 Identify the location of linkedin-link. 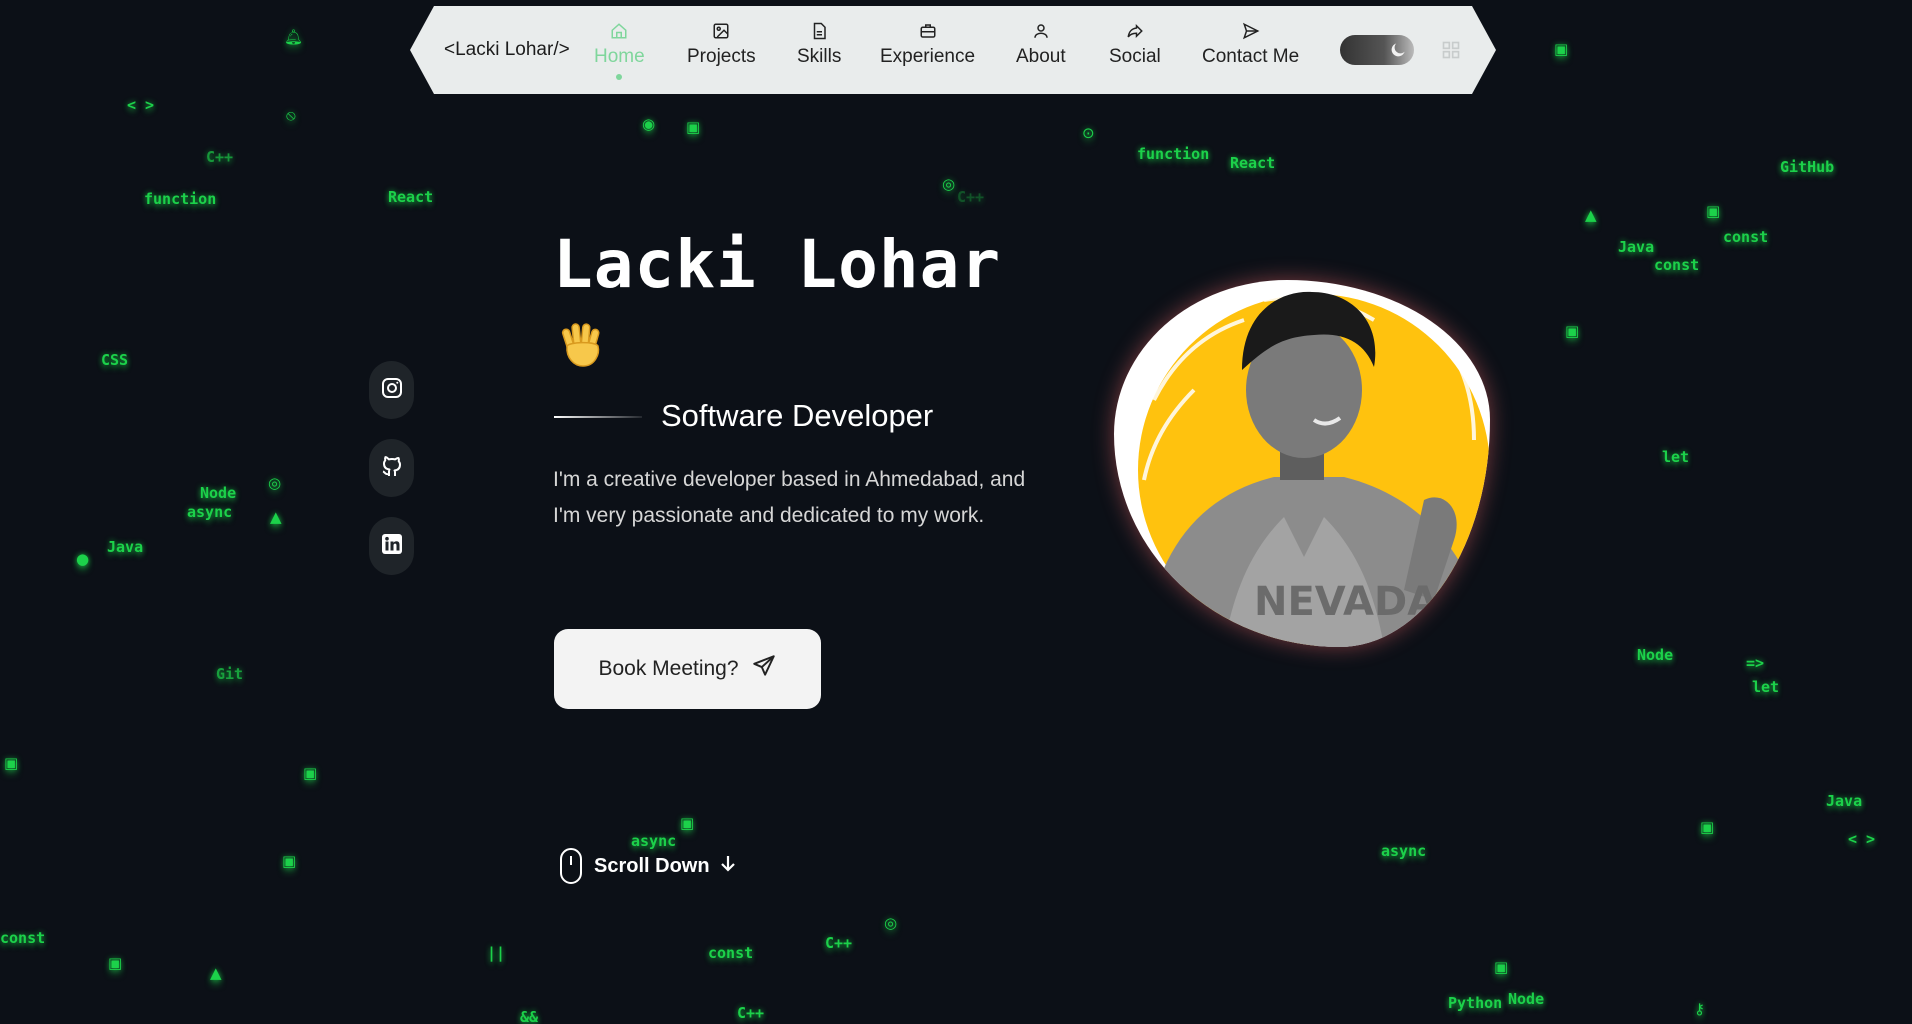
(391, 546).